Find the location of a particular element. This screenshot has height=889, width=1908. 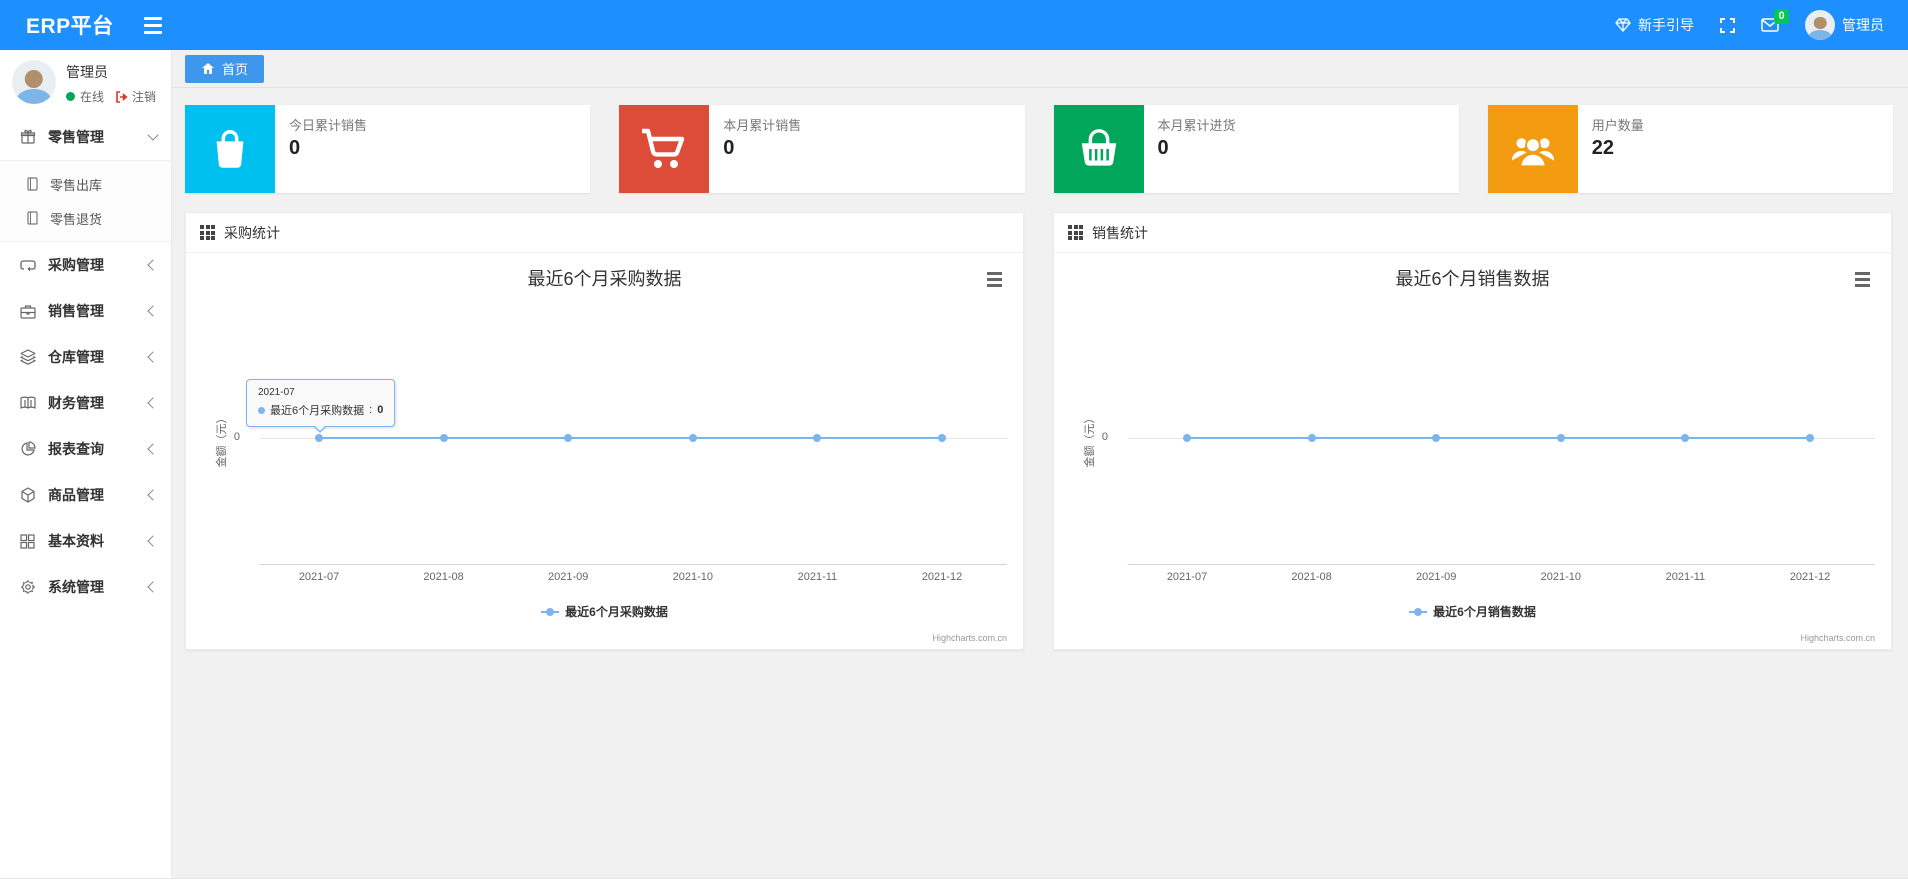

sidebar-item-reports: 报表查询 is located at coordinates (85, 449).